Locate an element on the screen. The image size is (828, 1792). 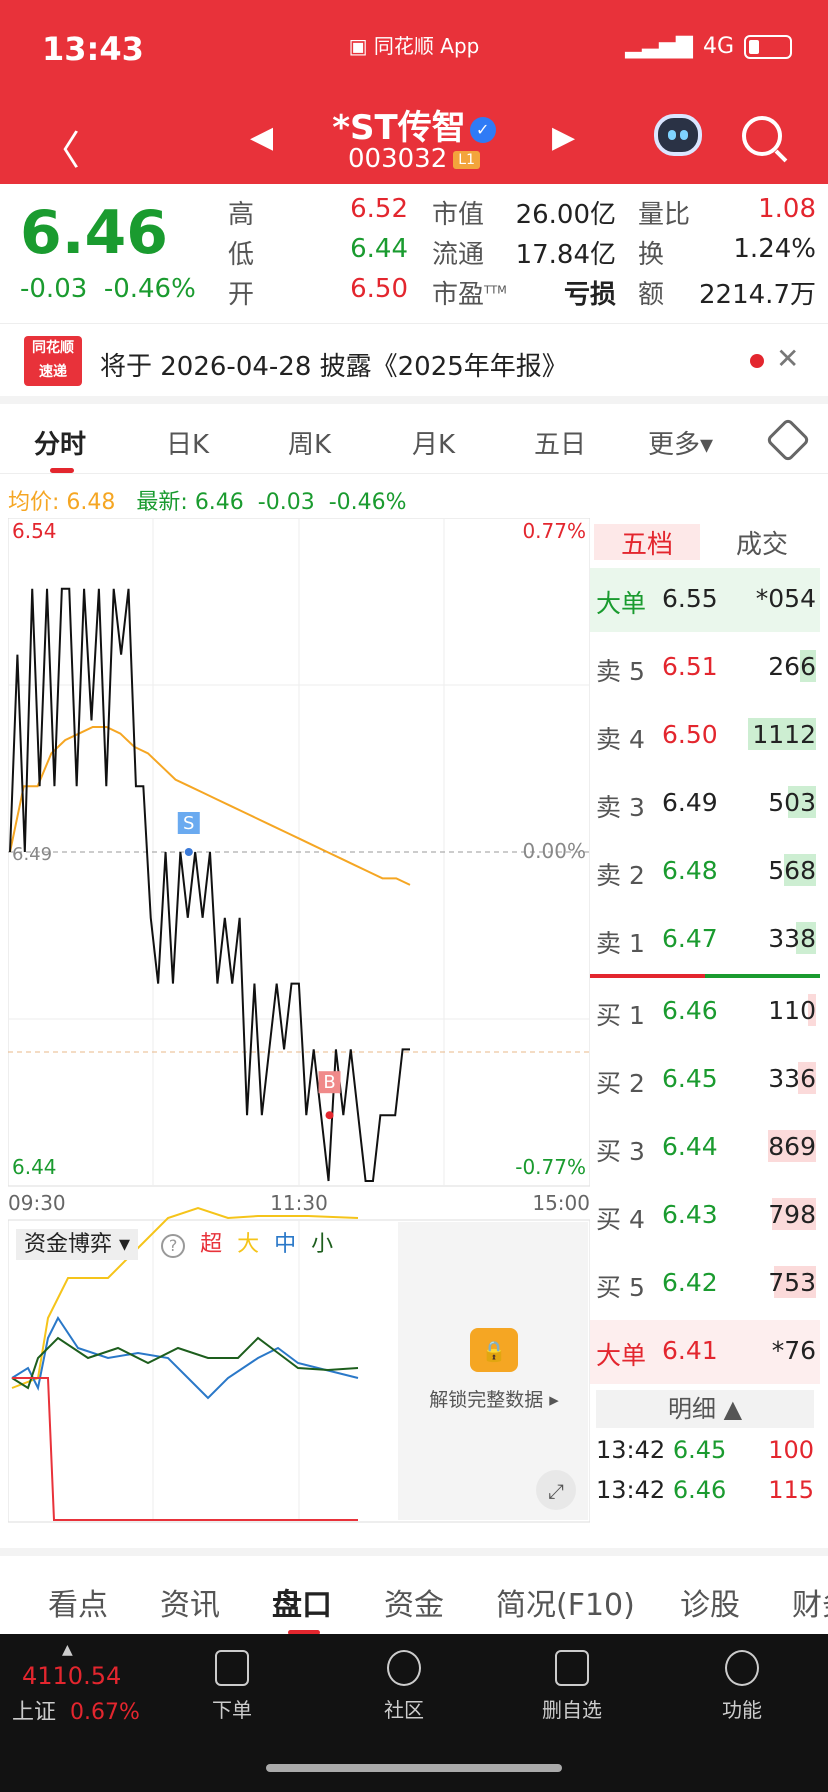
sell-level-row: 卖 5 6.51 266 is located at coordinates (705, 668).